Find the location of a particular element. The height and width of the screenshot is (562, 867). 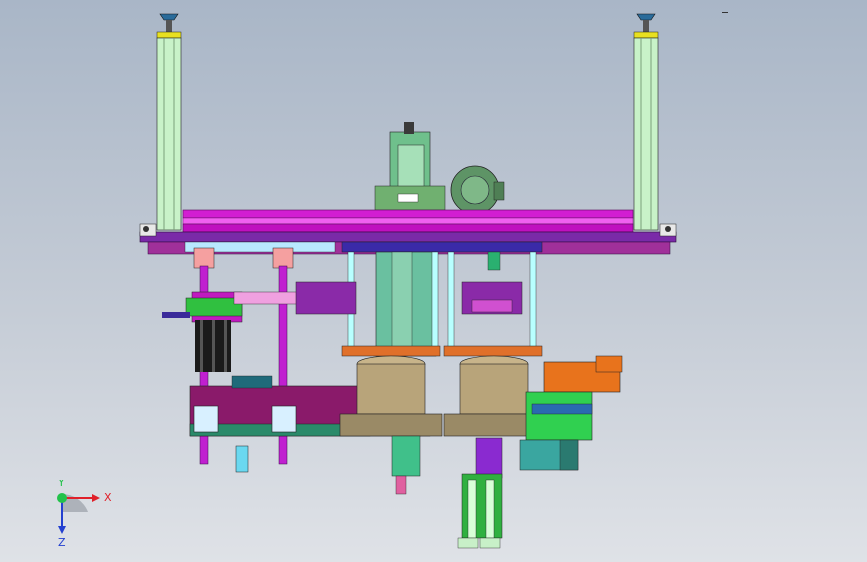

right-side-assembly is located at coordinates (571, 413).